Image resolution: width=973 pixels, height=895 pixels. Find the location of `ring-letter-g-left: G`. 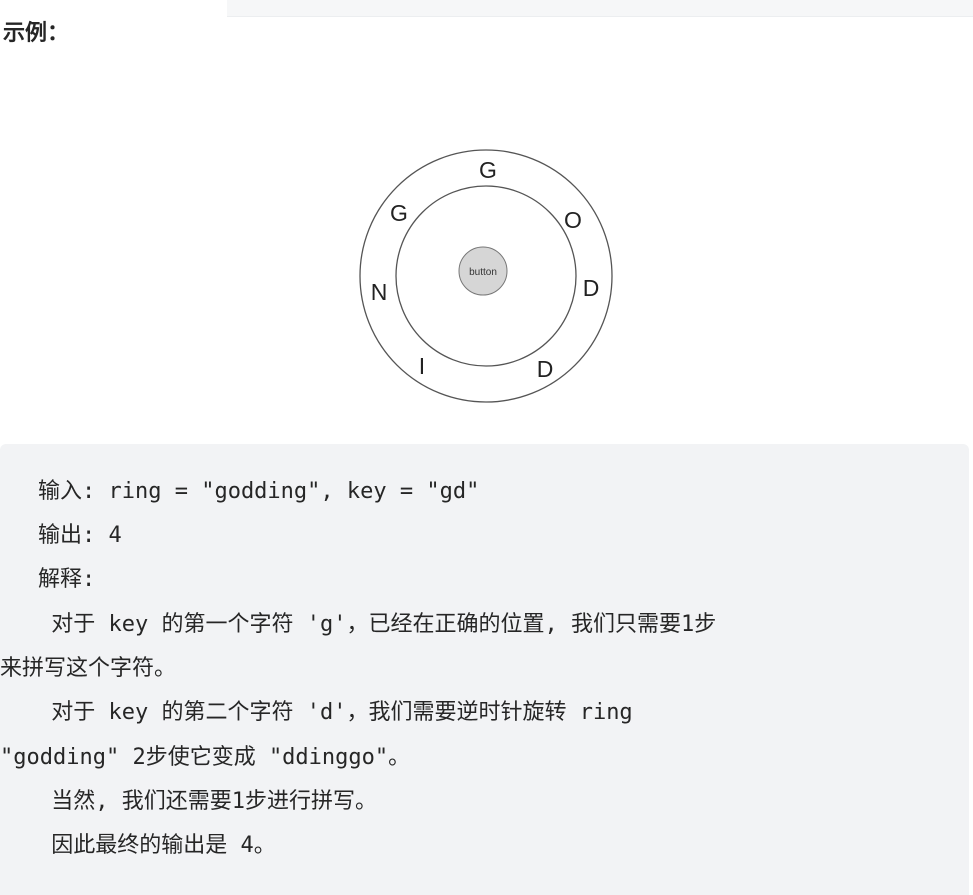

ring-letter-g-left: G is located at coordinates (399, 213).